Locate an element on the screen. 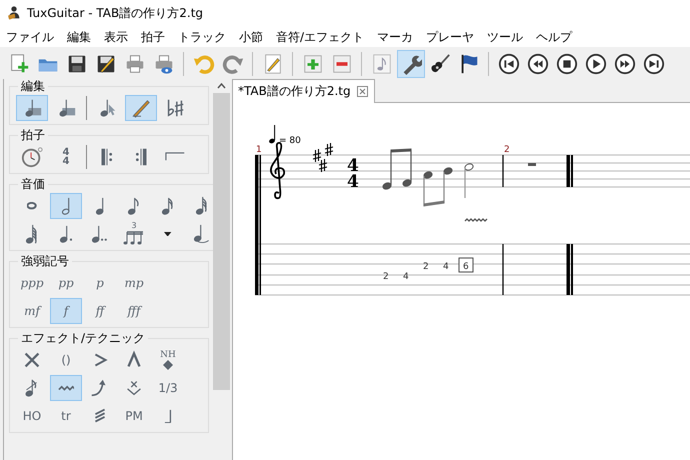 The height and width of the screenshot is (460, 690). vibrato-icon is located at coordinates (66, 388).